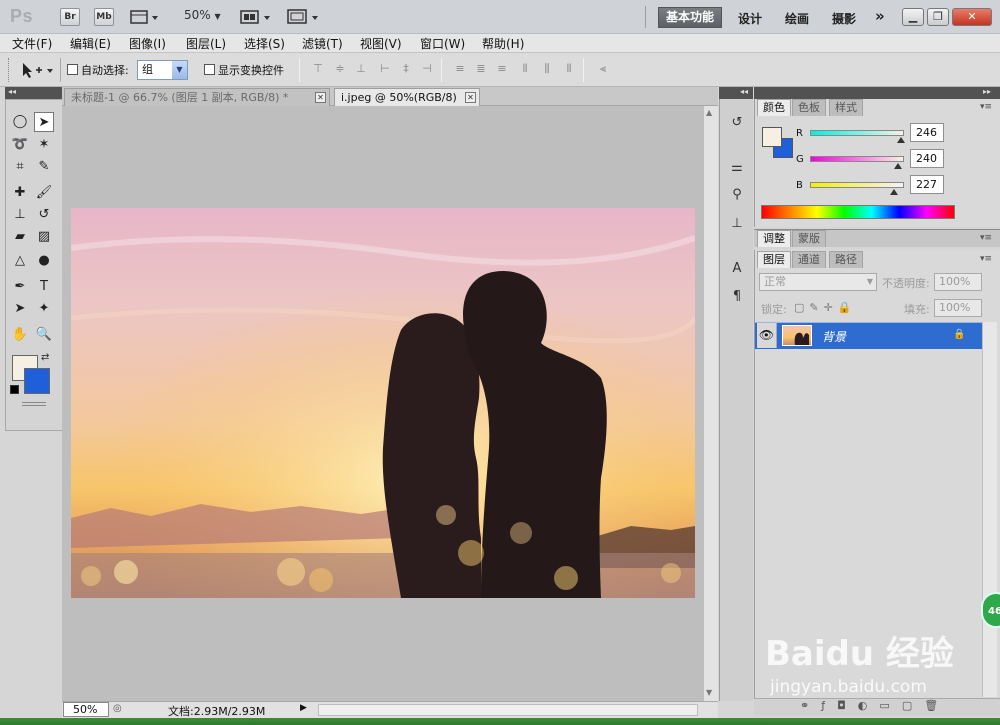  Describe the element at coordinates (774, 238) in the screenshot. I see `tab-adjustments: 调整` at that location.